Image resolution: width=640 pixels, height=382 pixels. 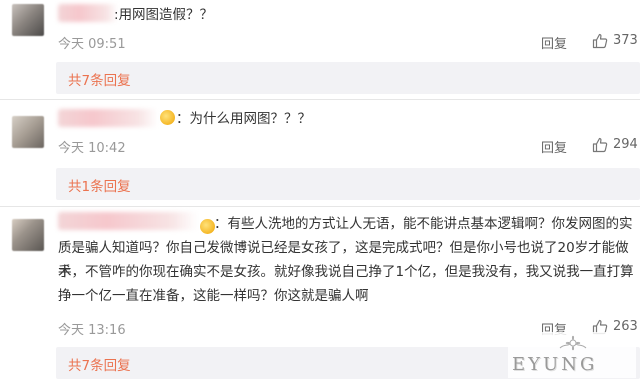 I want to click on comment-line: 挣一个亿一直在准备，这能一样吗？你这就是骗人啊, so click(x=213, y=296).